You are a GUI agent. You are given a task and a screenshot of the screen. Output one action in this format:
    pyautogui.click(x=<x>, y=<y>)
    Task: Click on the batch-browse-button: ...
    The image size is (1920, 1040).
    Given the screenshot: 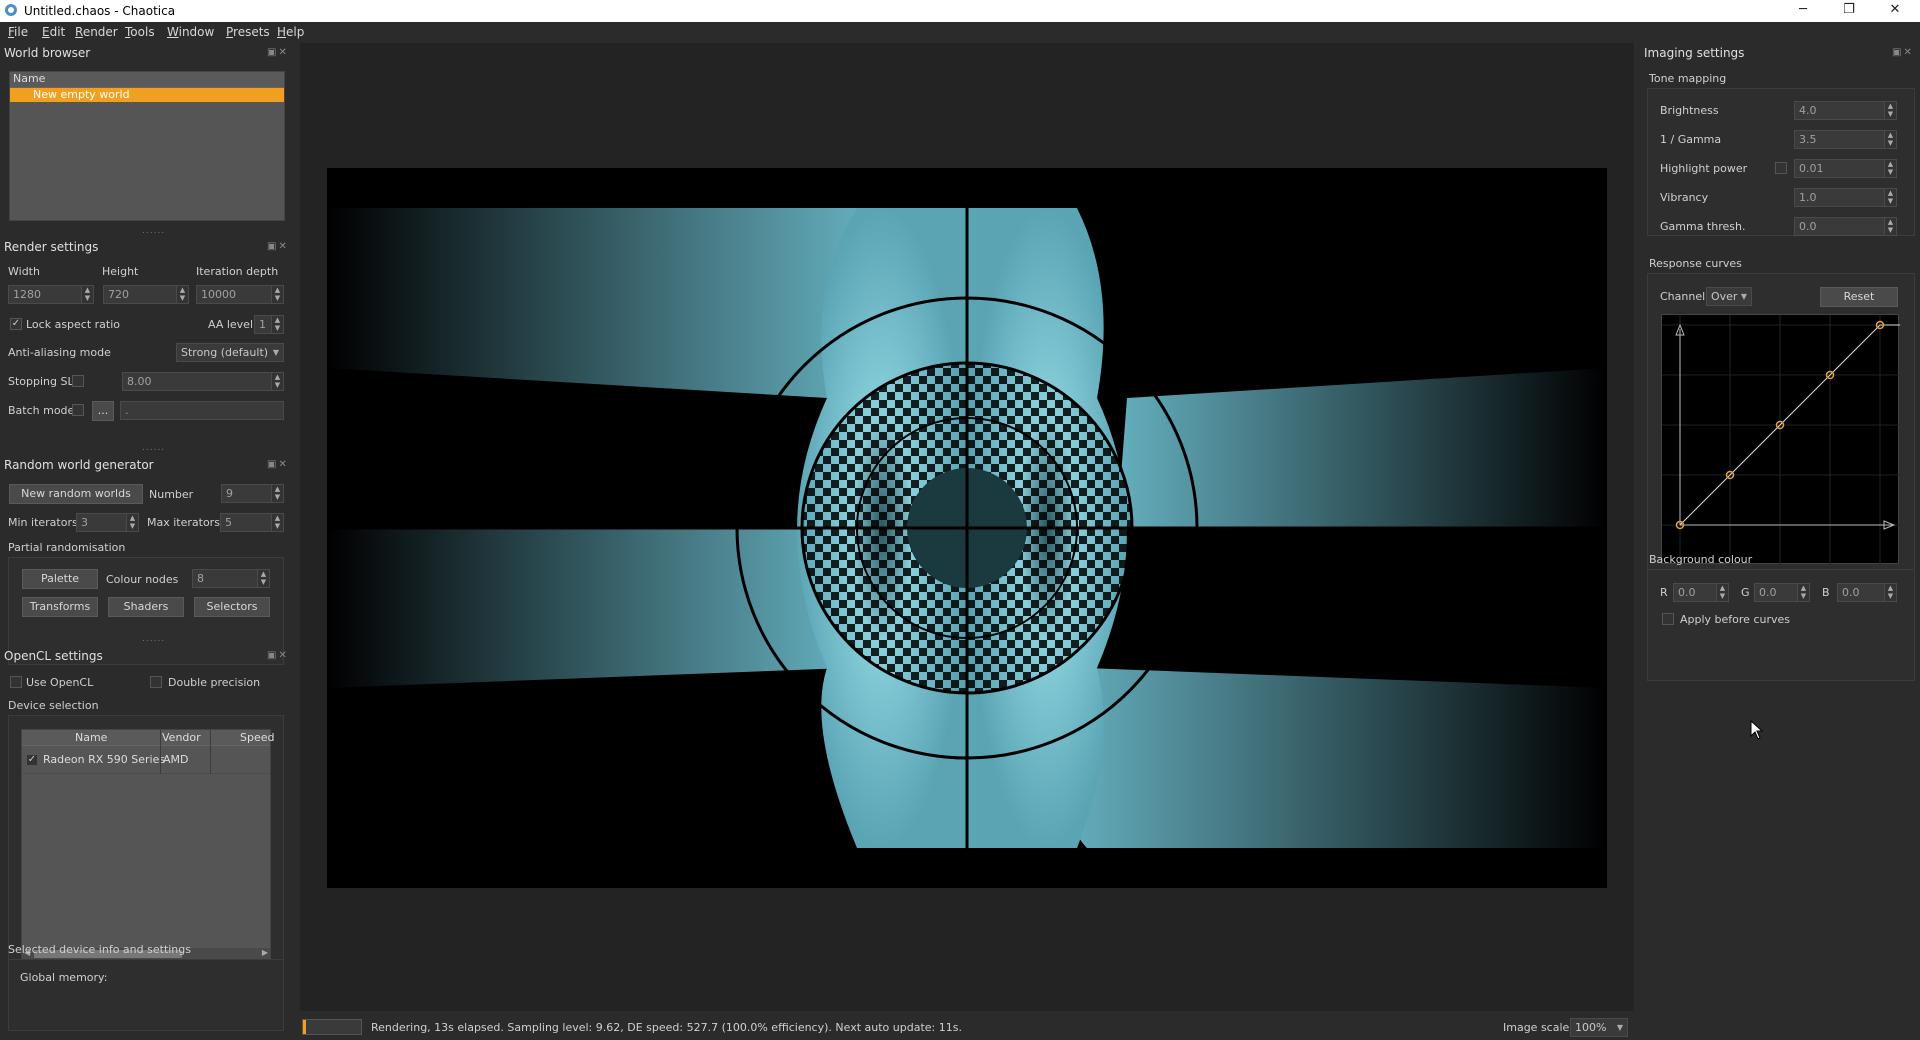 What is the action you would take?
    pyautogui.click(x=103, y=411)
    